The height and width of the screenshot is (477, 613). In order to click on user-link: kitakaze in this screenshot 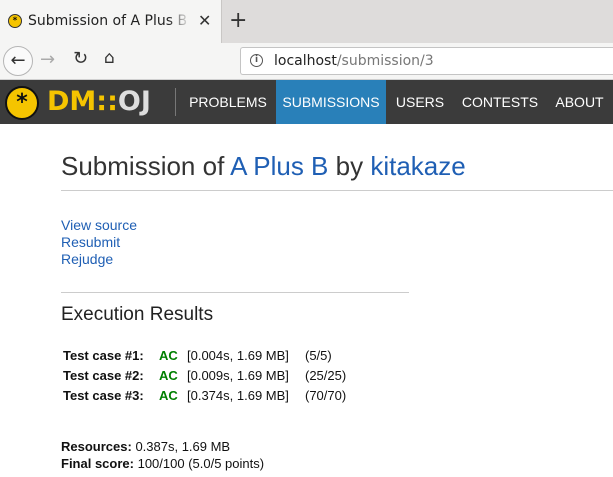, I will do `click(417, 166)`.